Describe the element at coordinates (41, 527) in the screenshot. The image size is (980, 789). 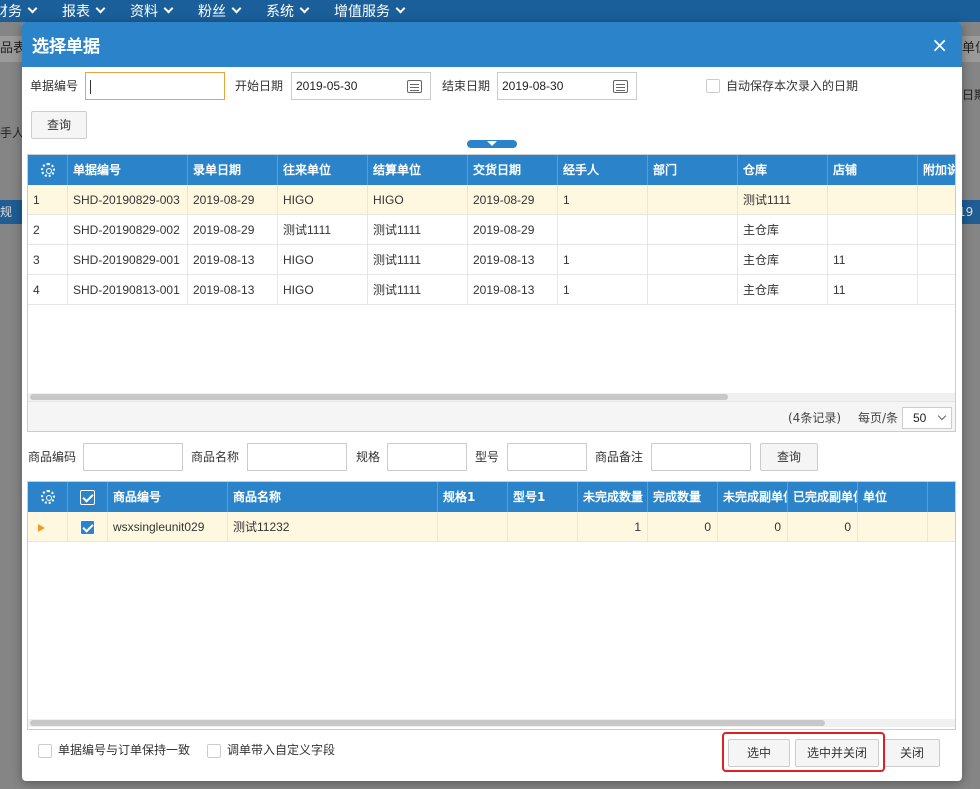
I see `caret-right-icon` at that location.